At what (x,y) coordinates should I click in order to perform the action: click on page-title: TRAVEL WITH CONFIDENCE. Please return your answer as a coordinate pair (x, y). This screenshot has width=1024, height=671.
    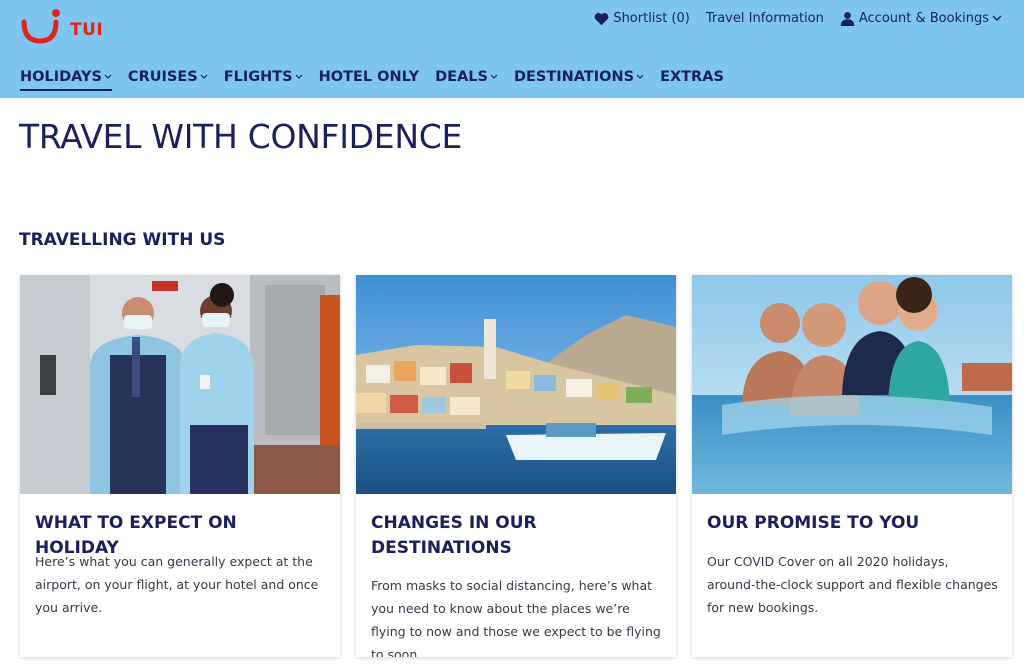
    Looking at the image, I should click on (240, 136).